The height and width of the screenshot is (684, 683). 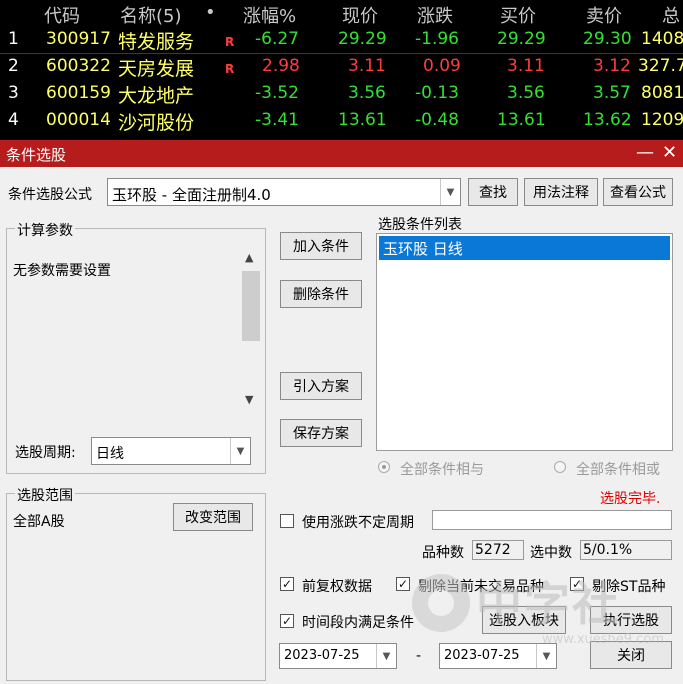 What do you see at coordinates (78, 93) in the screenshot?
I see `stock-code: 600159` at bounding box center [78, 93].